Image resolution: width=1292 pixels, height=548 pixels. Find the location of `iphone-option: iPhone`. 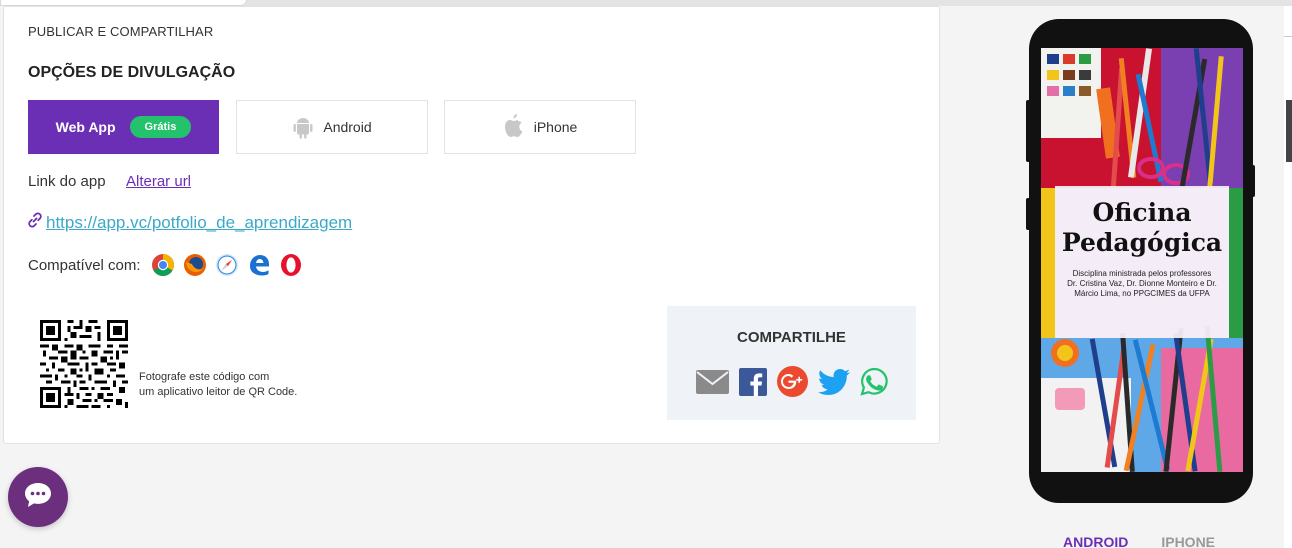

iphone-option: iPhone is located at coordinates (540, 127).